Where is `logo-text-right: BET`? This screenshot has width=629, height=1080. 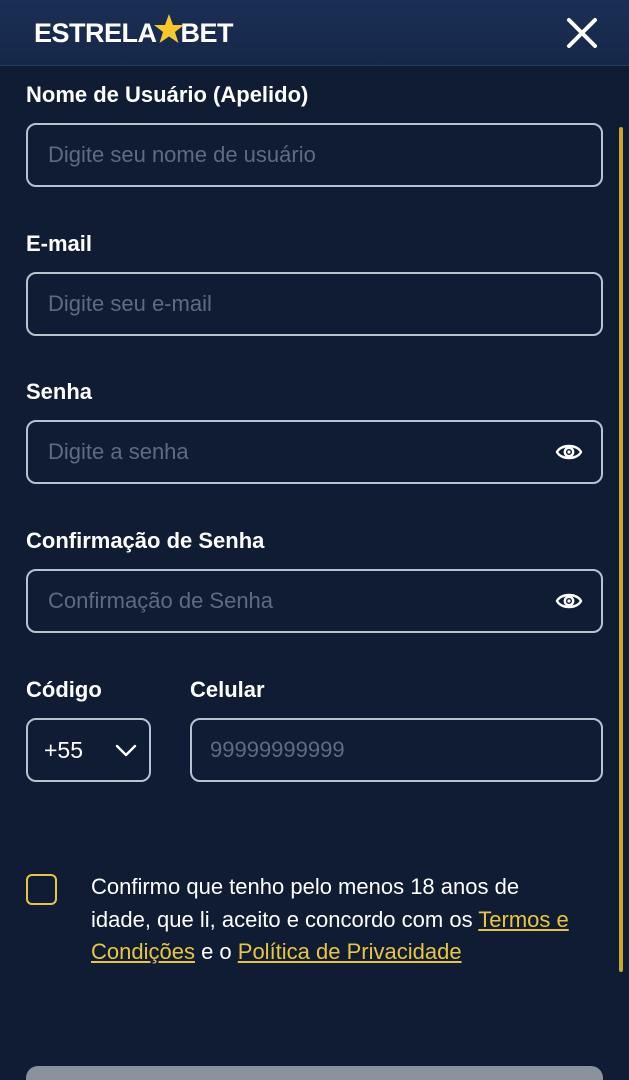 logo-text-right: BET is located at coordinates (207, 32).